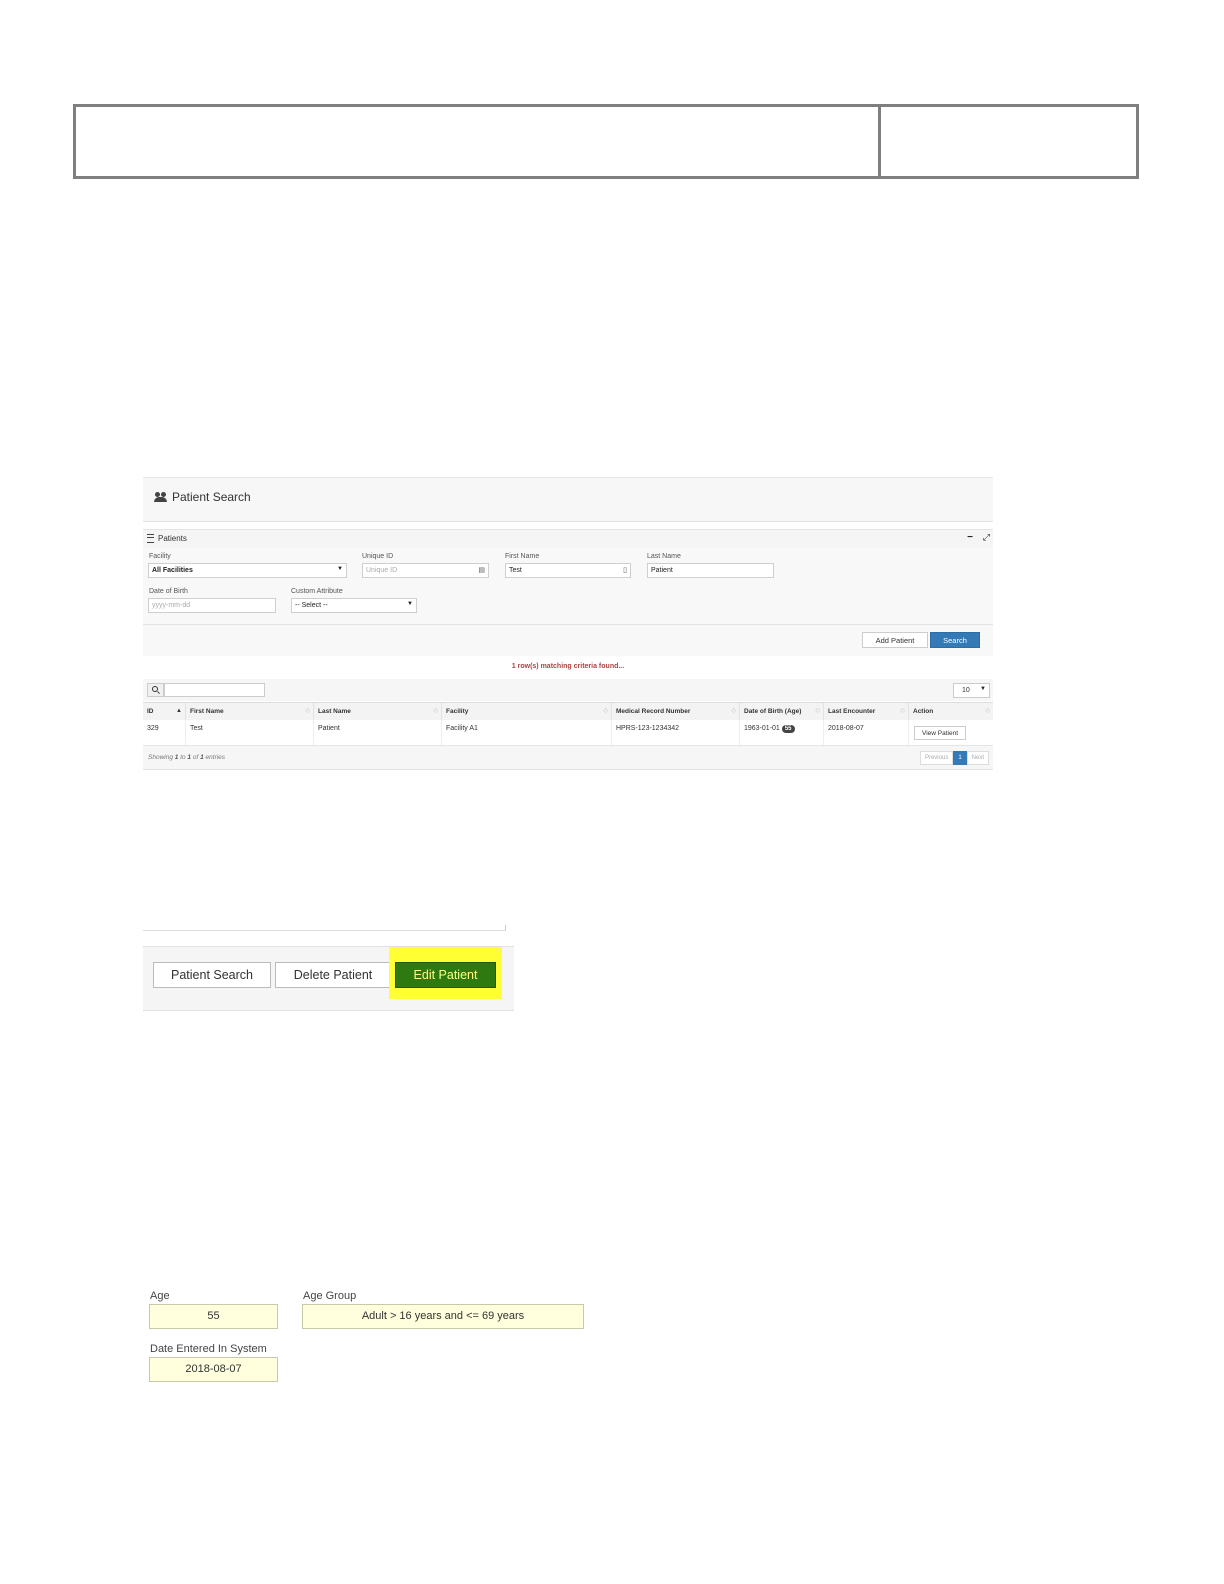 This screenshot has height=1584, width=1224. Describe the element at coordinates (215, 757) in the screenshot. I see `showing-suffix: entries` at that location.